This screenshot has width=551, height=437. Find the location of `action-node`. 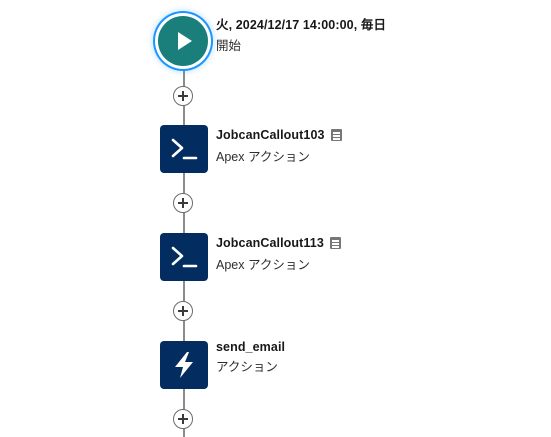

action-node is located at coordinates (184, 365).